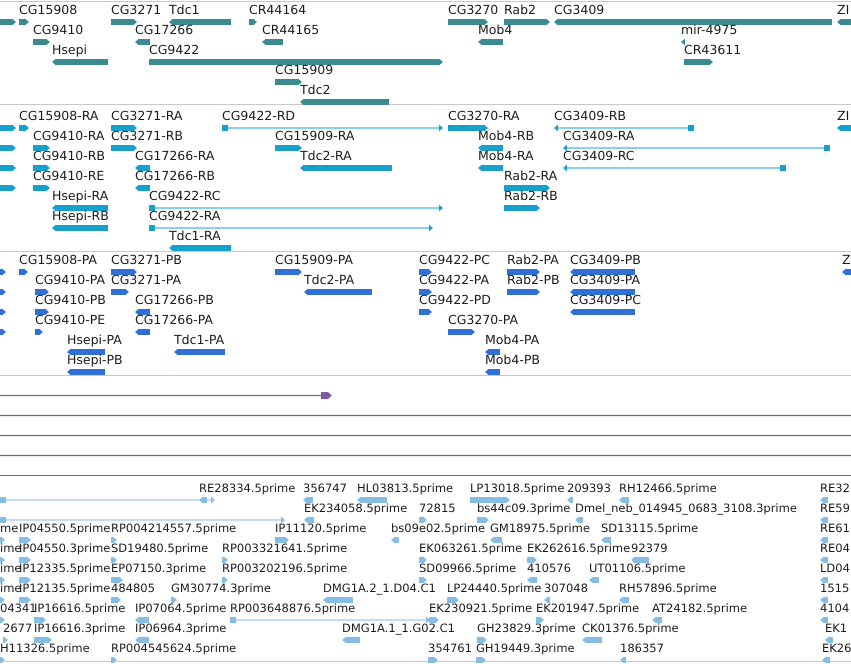 The height and width of the screenshot is (664, 851). I want to click on feature-label: CG9422, so click(174, 50).